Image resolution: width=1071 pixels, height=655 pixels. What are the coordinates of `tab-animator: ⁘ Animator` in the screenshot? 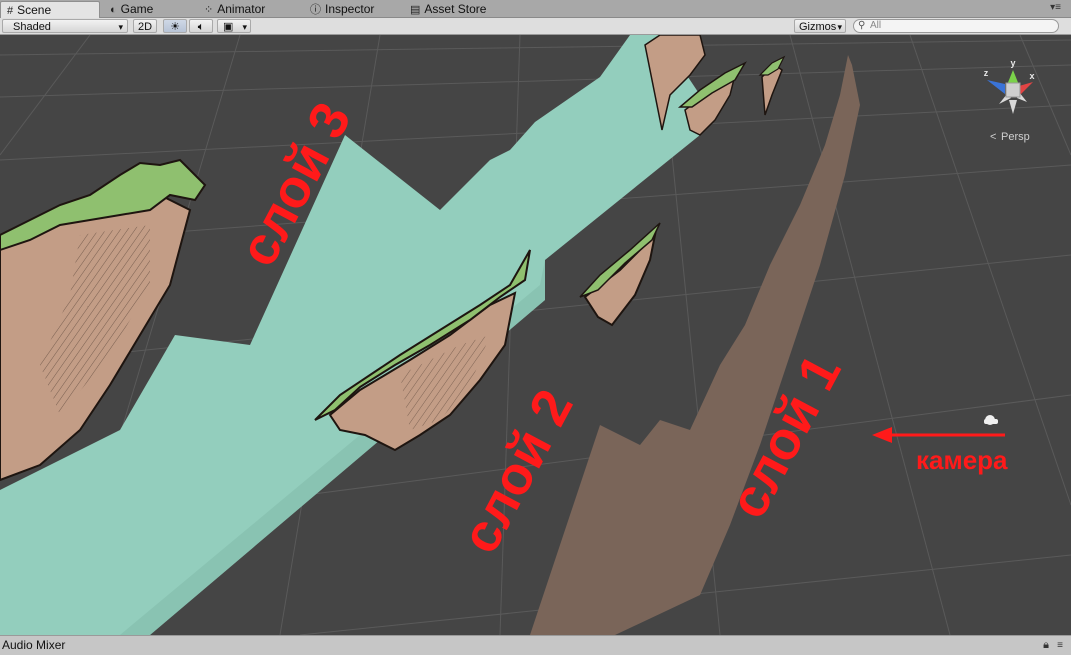 It's located at (248, 9).